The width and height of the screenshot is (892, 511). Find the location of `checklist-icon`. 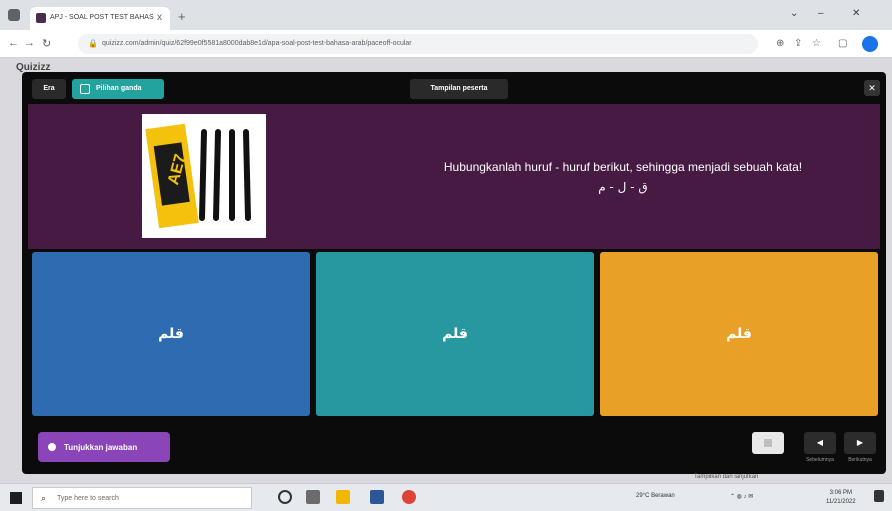

checklist-icon is located at coordinates (85, 89).